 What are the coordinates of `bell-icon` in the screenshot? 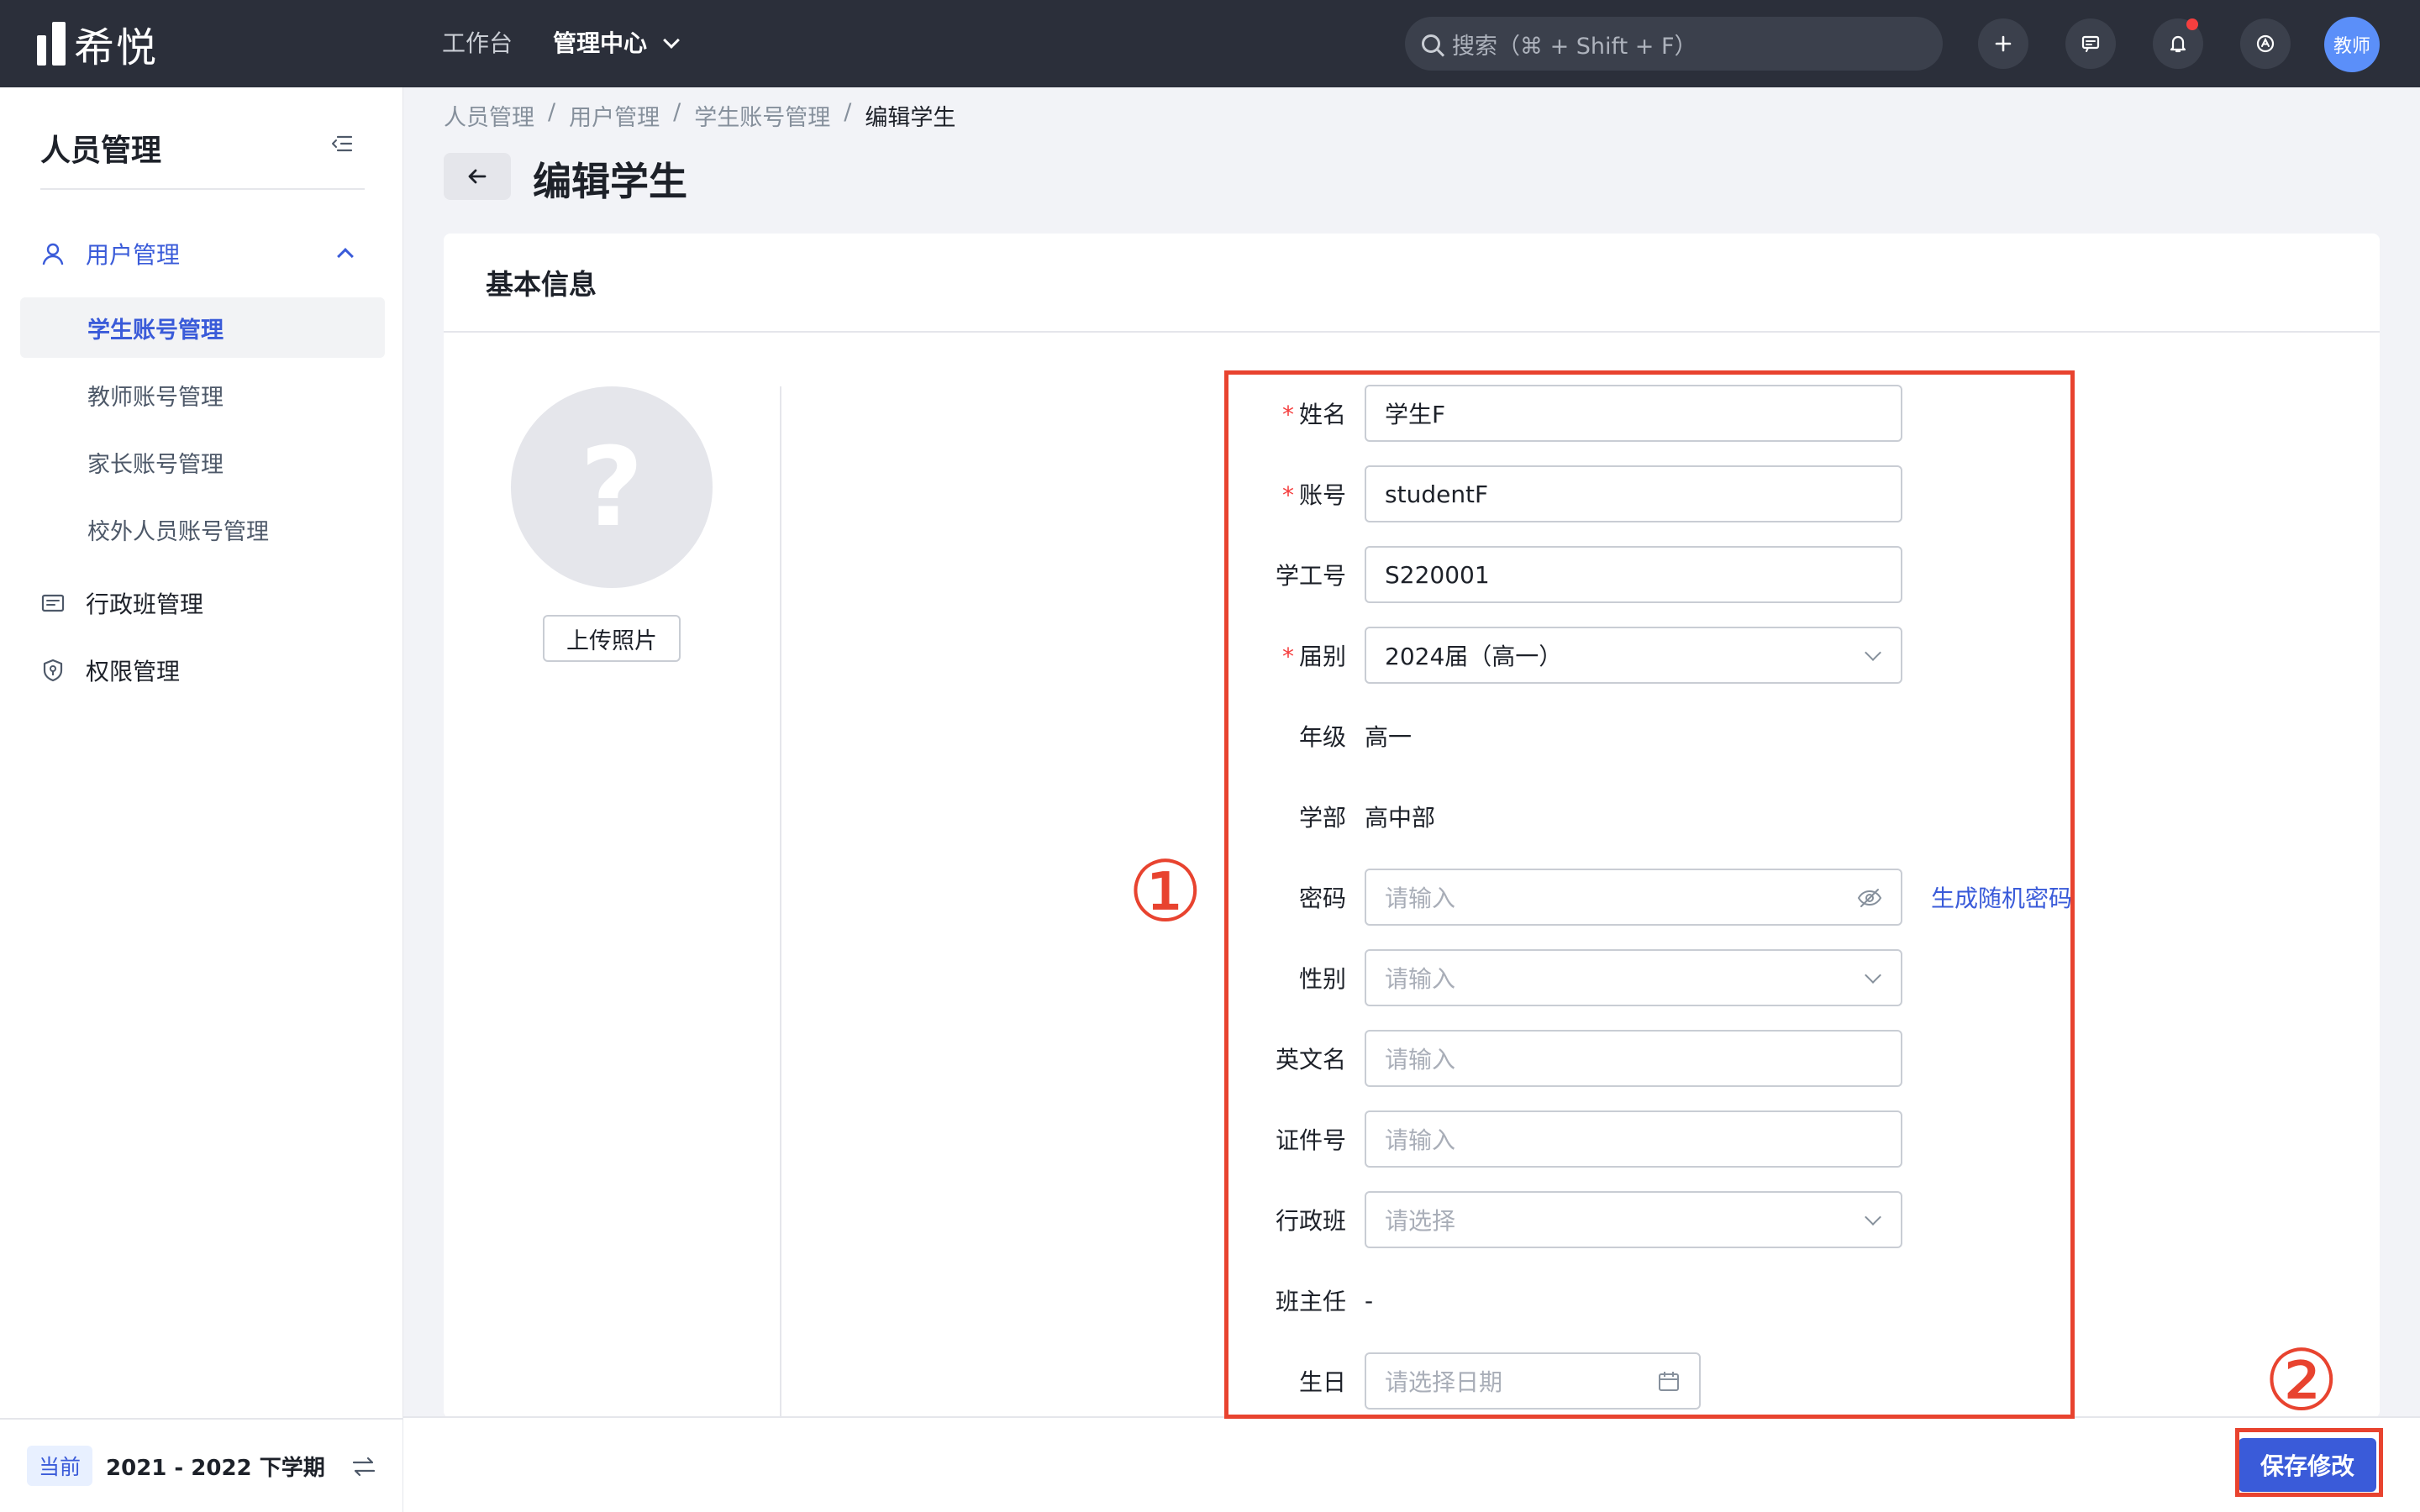 It's located at (2178, 44).